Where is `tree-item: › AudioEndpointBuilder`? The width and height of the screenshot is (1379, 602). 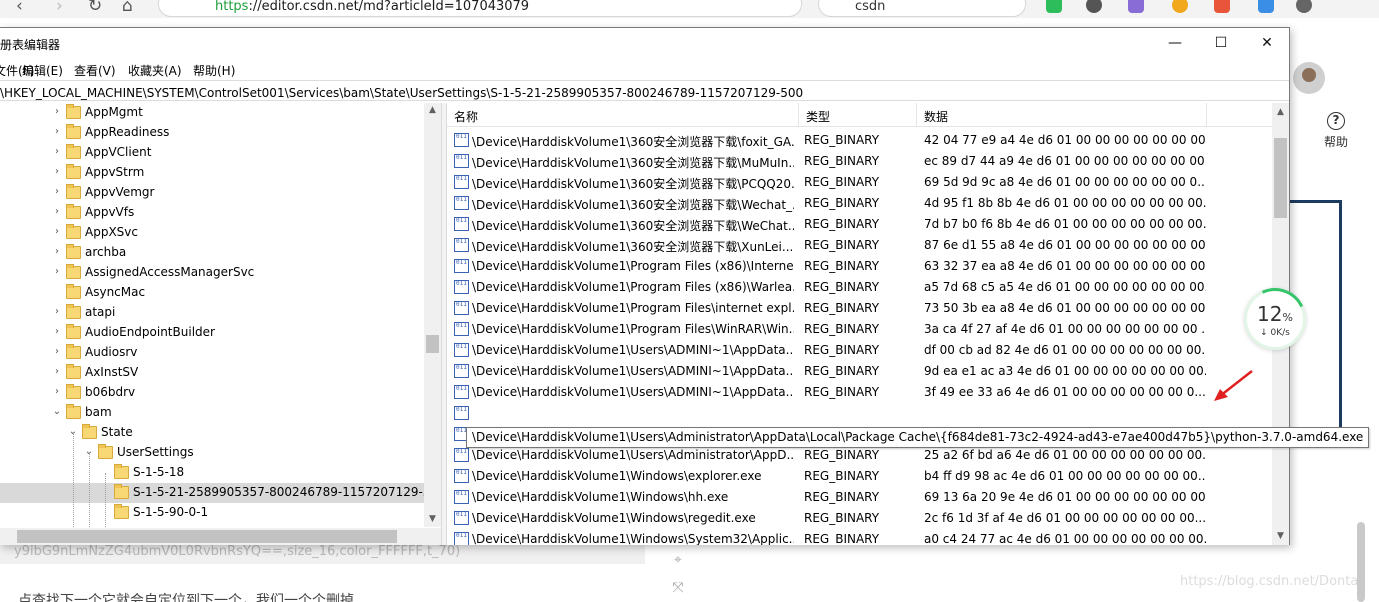 tree-item: › AudioEndpointBuilder is located at coordinates (215, 333).